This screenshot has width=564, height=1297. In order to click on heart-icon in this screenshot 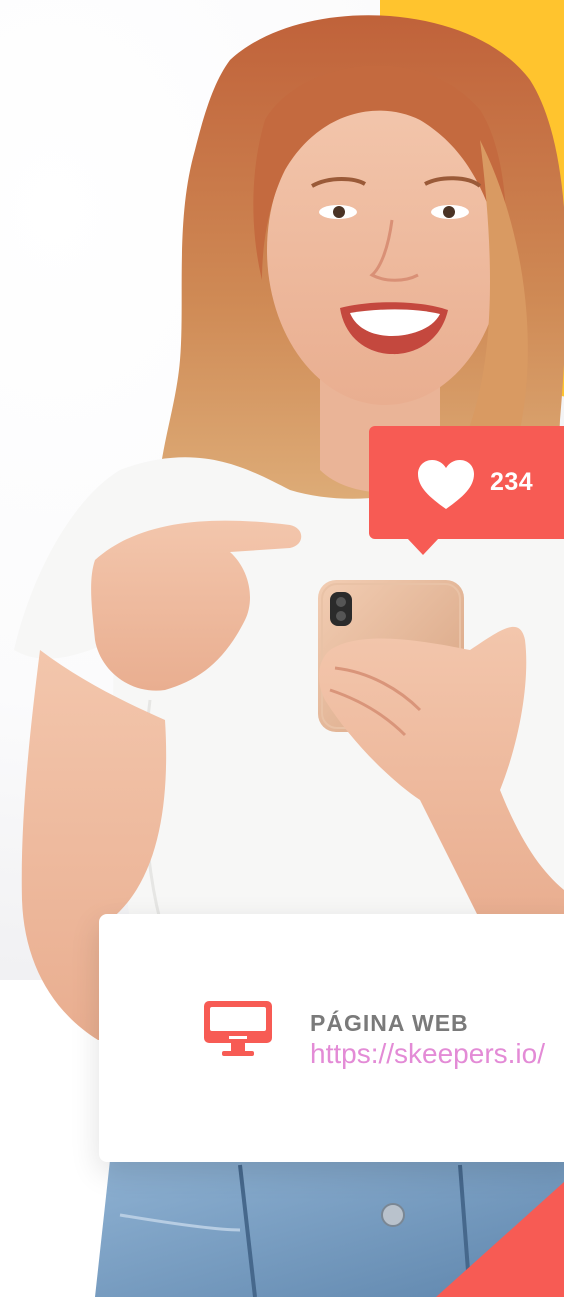, I will do `click(446, 484)`.